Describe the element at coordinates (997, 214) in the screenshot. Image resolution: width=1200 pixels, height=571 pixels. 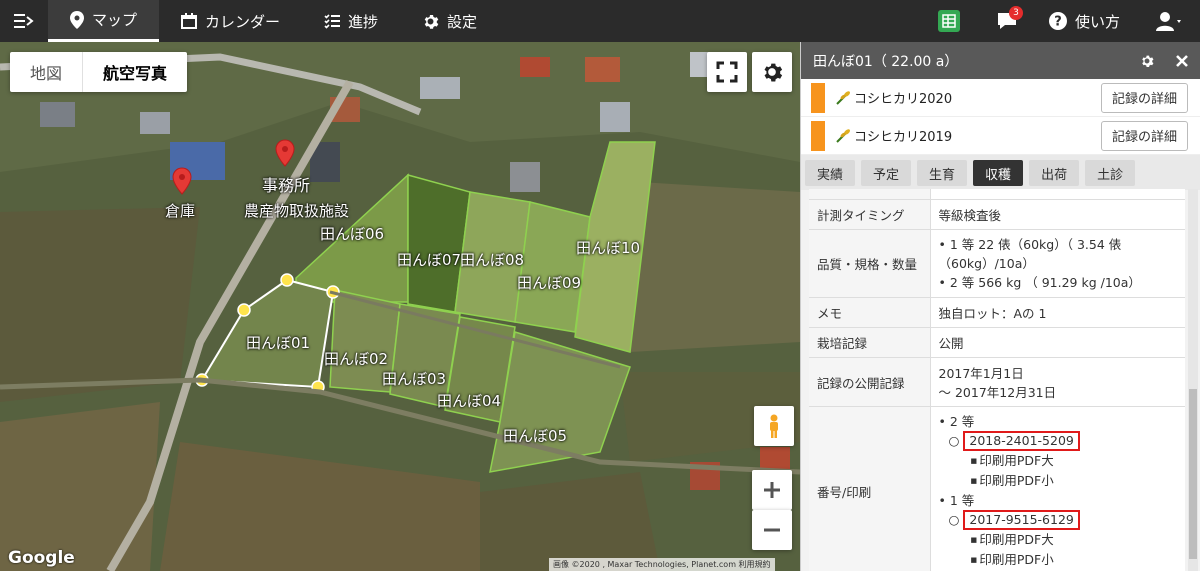
I see `table-row: 計測タイミング 等級検査後` at that location.